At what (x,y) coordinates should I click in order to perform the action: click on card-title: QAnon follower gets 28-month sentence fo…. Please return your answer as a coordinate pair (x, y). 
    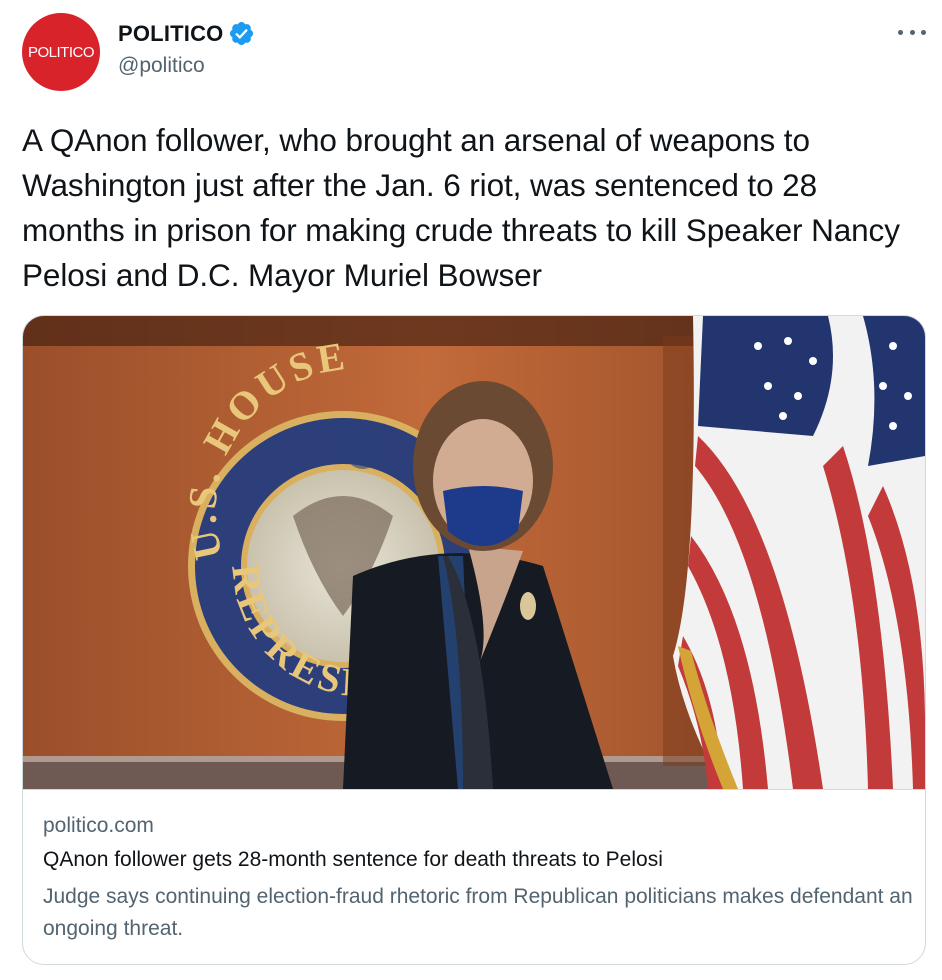
    Looking at the image, I should click on (353, 860).